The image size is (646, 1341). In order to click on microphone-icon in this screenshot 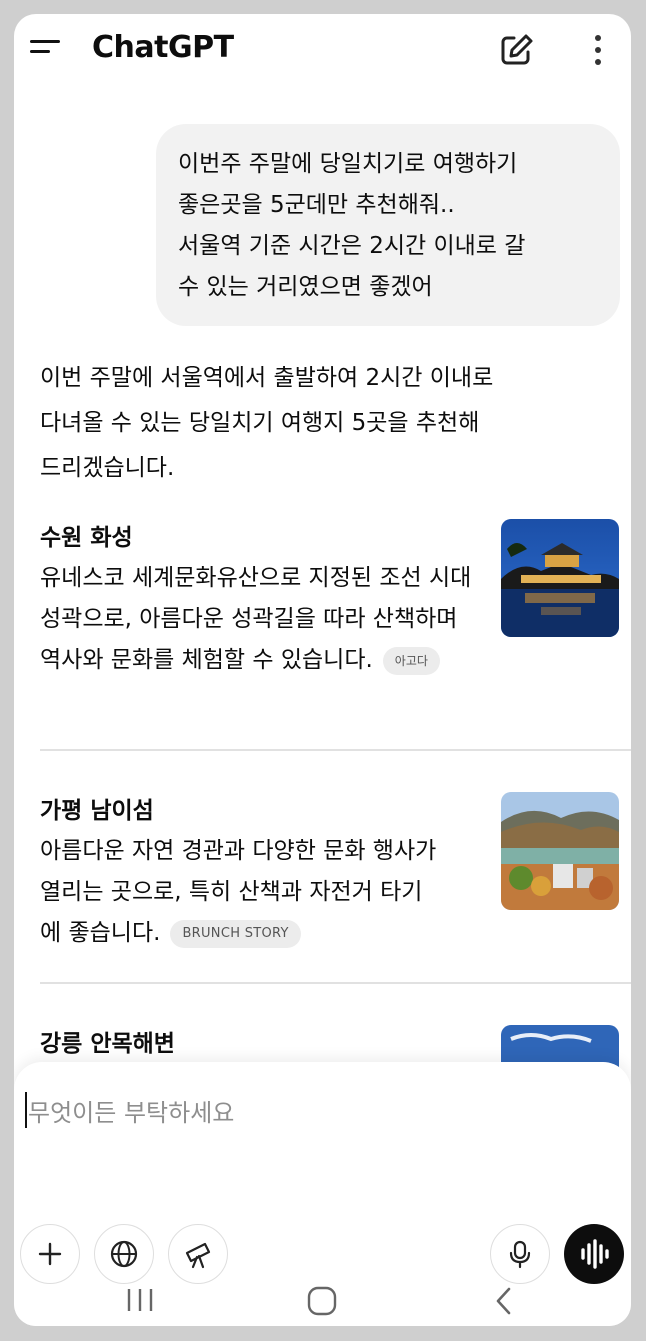, I will do `click(520, 1254)`.